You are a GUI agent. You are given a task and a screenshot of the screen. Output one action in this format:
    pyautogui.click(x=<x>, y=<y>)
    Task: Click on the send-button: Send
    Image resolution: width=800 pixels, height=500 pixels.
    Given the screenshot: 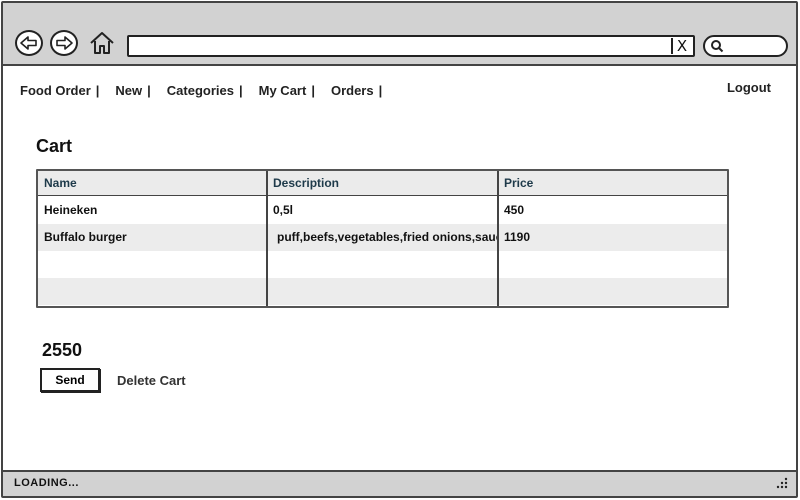 What is the action you would take?
    pyautogui.click(x=70, y=380)
    